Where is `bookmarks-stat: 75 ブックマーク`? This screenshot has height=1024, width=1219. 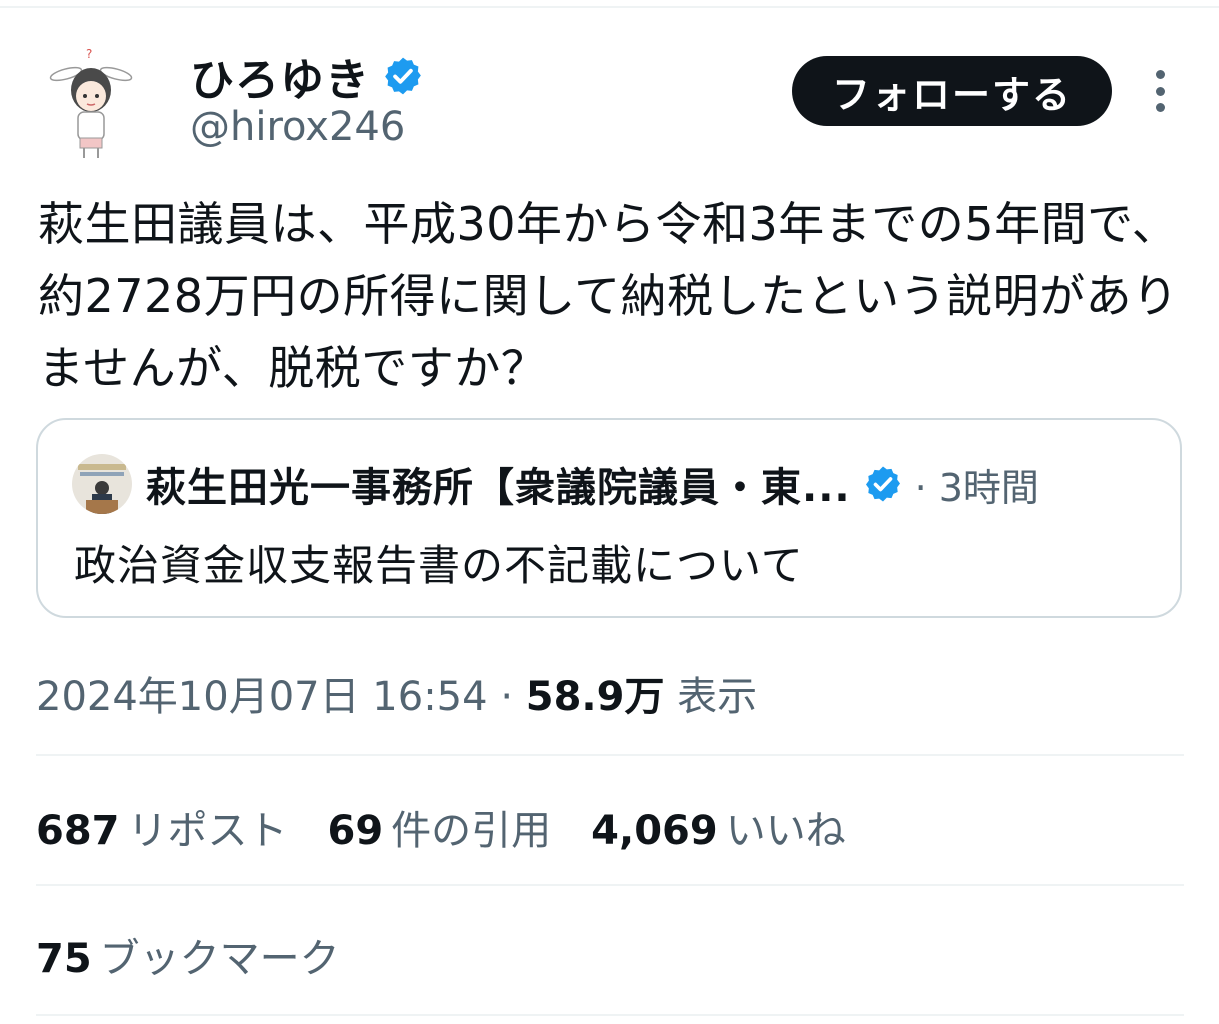 bookmarks-stat: 75 ブックマーク is located at coordinates (188, 955).